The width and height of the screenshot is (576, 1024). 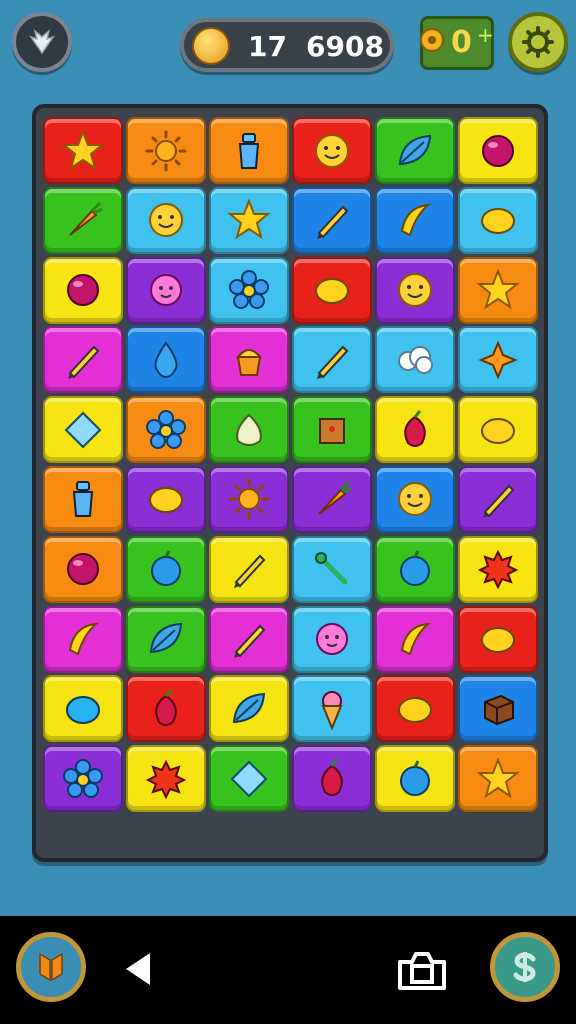 What do you see at coordinates (498, 360) in the screenshot?
I see `tile-cyan-sparkle` at bounding box center [498, 360].